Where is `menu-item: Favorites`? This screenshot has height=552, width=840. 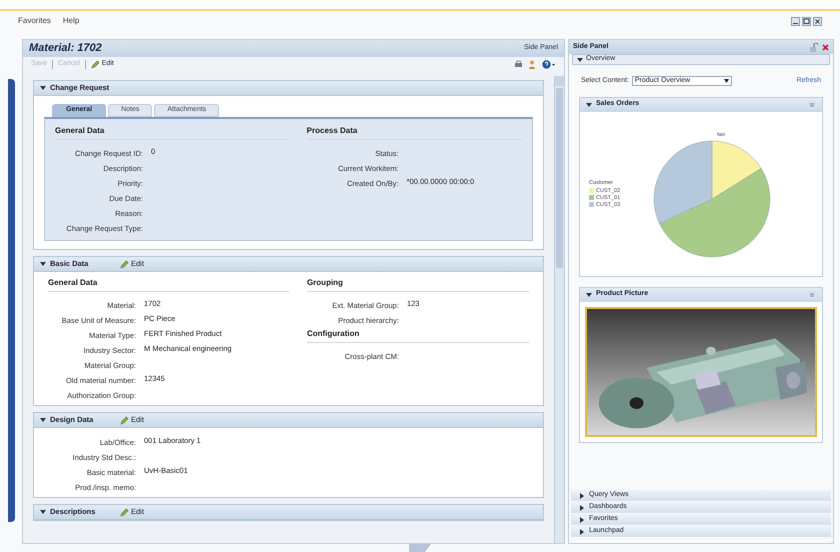
menu-item: Favorites is located at coordinates (34, 21).